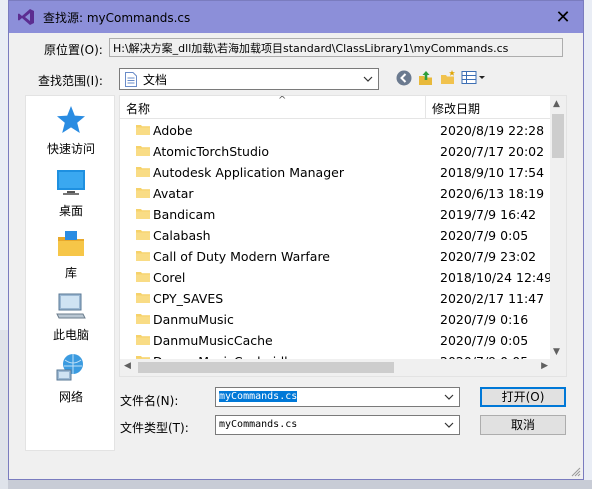 Image resolution: width=592 pixels, height=489 pixels. Describe the element at coordinates (337, 397) in the screenshot. I see `filename-input: myCommands.cs` at that location.